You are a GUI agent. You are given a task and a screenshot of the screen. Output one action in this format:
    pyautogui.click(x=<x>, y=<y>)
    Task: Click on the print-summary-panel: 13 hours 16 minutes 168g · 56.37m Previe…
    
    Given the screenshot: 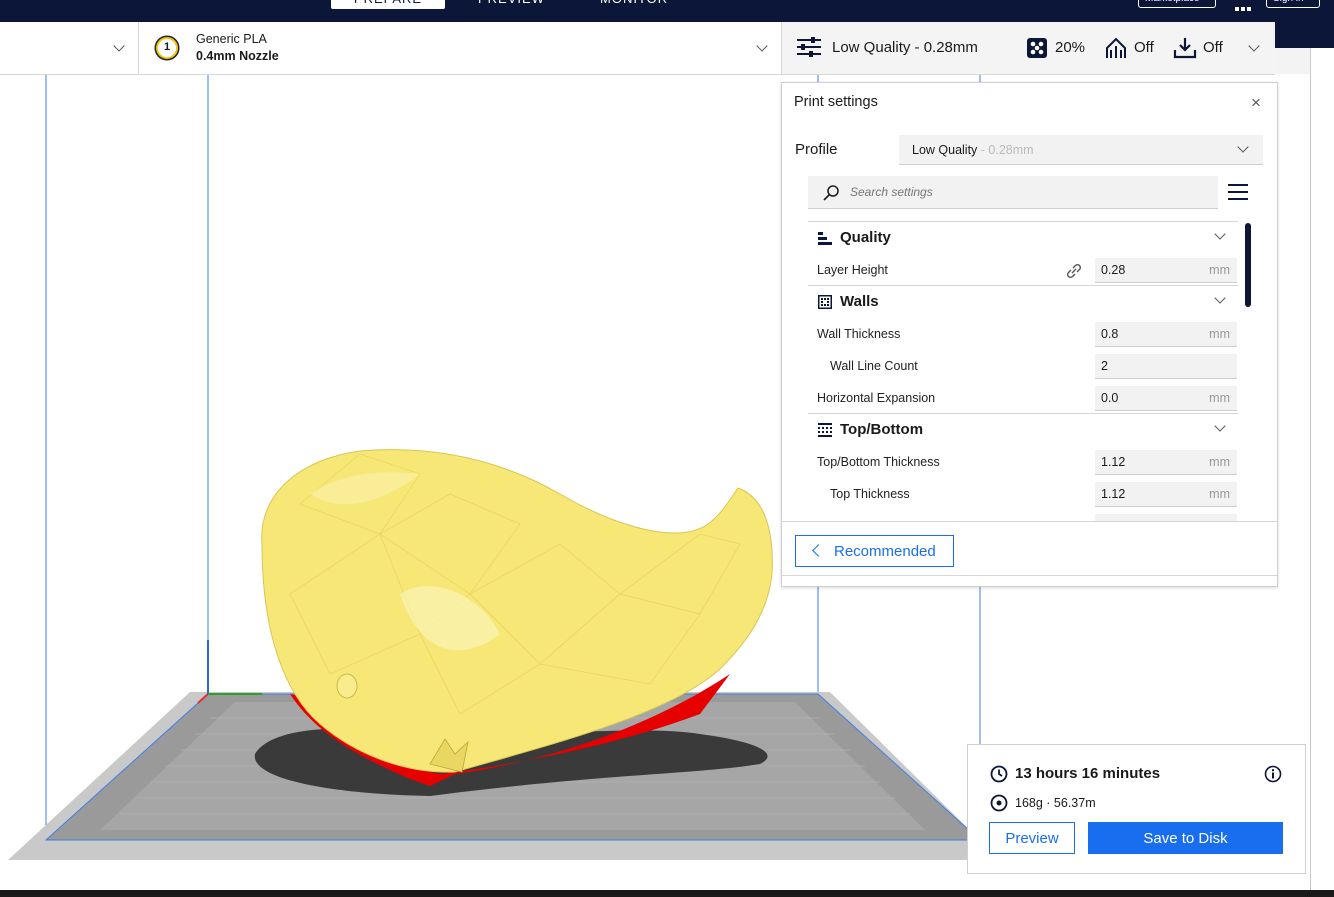 What is the action you would take?
    pyautogui.click(x=1136, y=809)
    